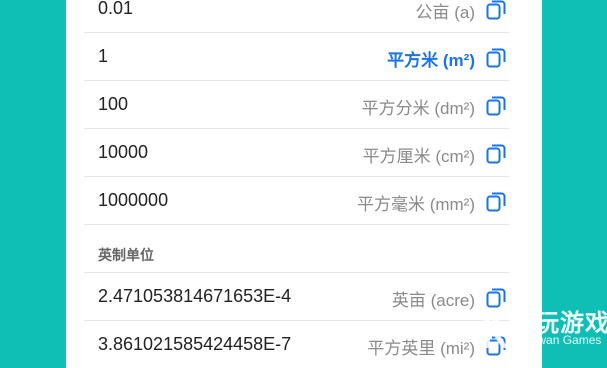 Image resolution: width=607 pixels, height=368 pixels. What do you see at coordinates (296, 201) in the screenshot?
I see `unit-row-square-millimeter: 1000000 平方毫米 (mm²)` at bounding box center [296, 201].